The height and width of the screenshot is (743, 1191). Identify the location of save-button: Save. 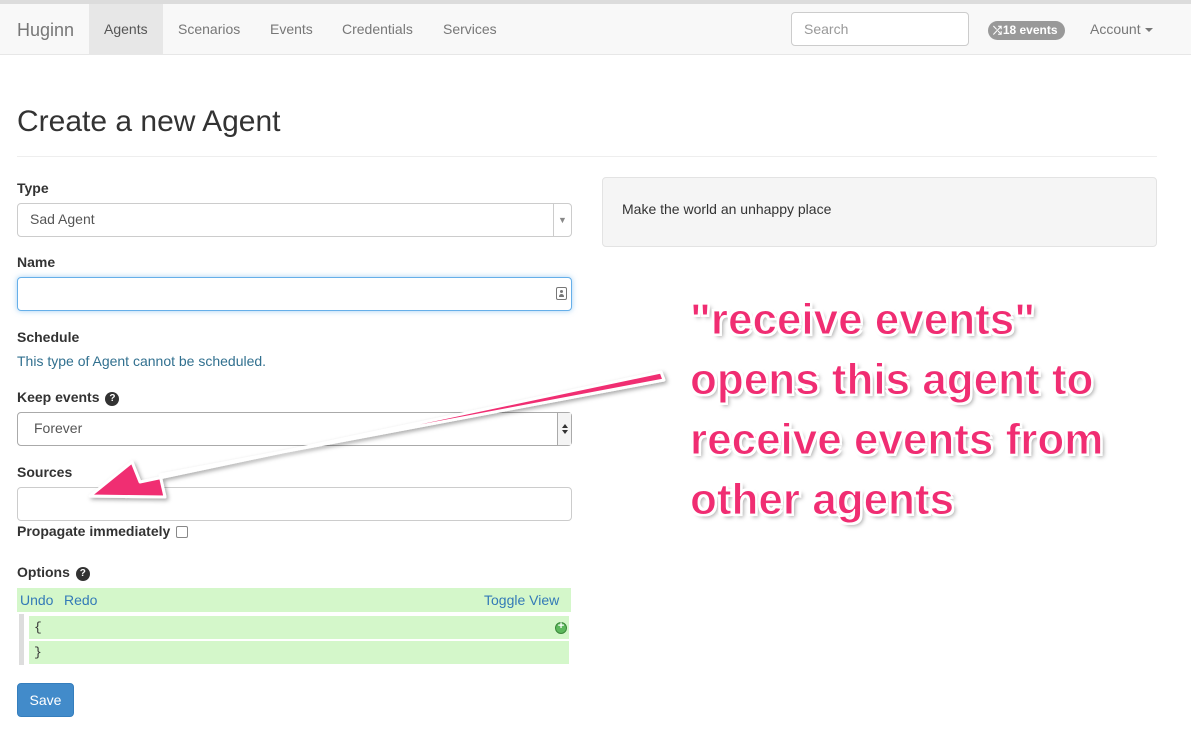
(45, 700).